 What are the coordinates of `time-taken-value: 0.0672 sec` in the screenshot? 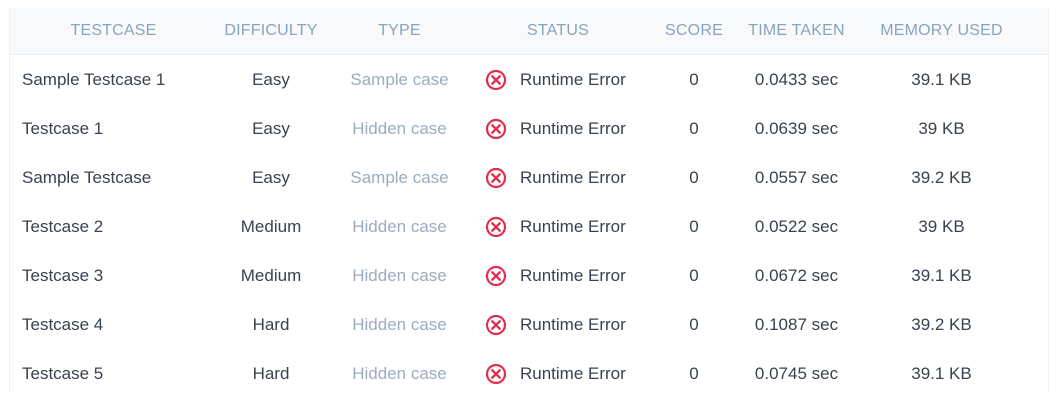 It's located at (796, 275).